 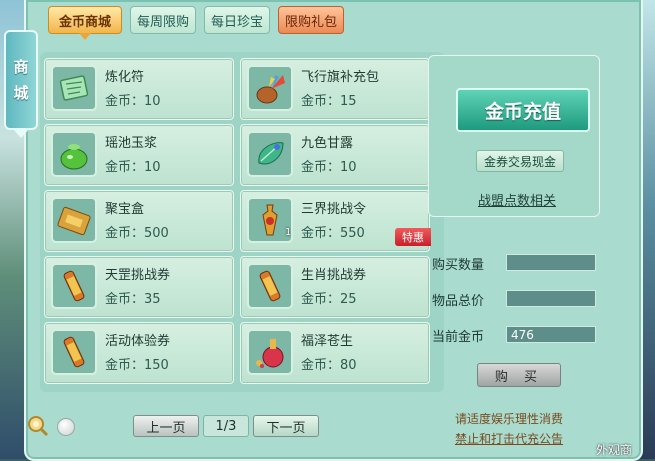 I want to click on tab-weekly-limited: 每周限购, so click(x=163, y=20).